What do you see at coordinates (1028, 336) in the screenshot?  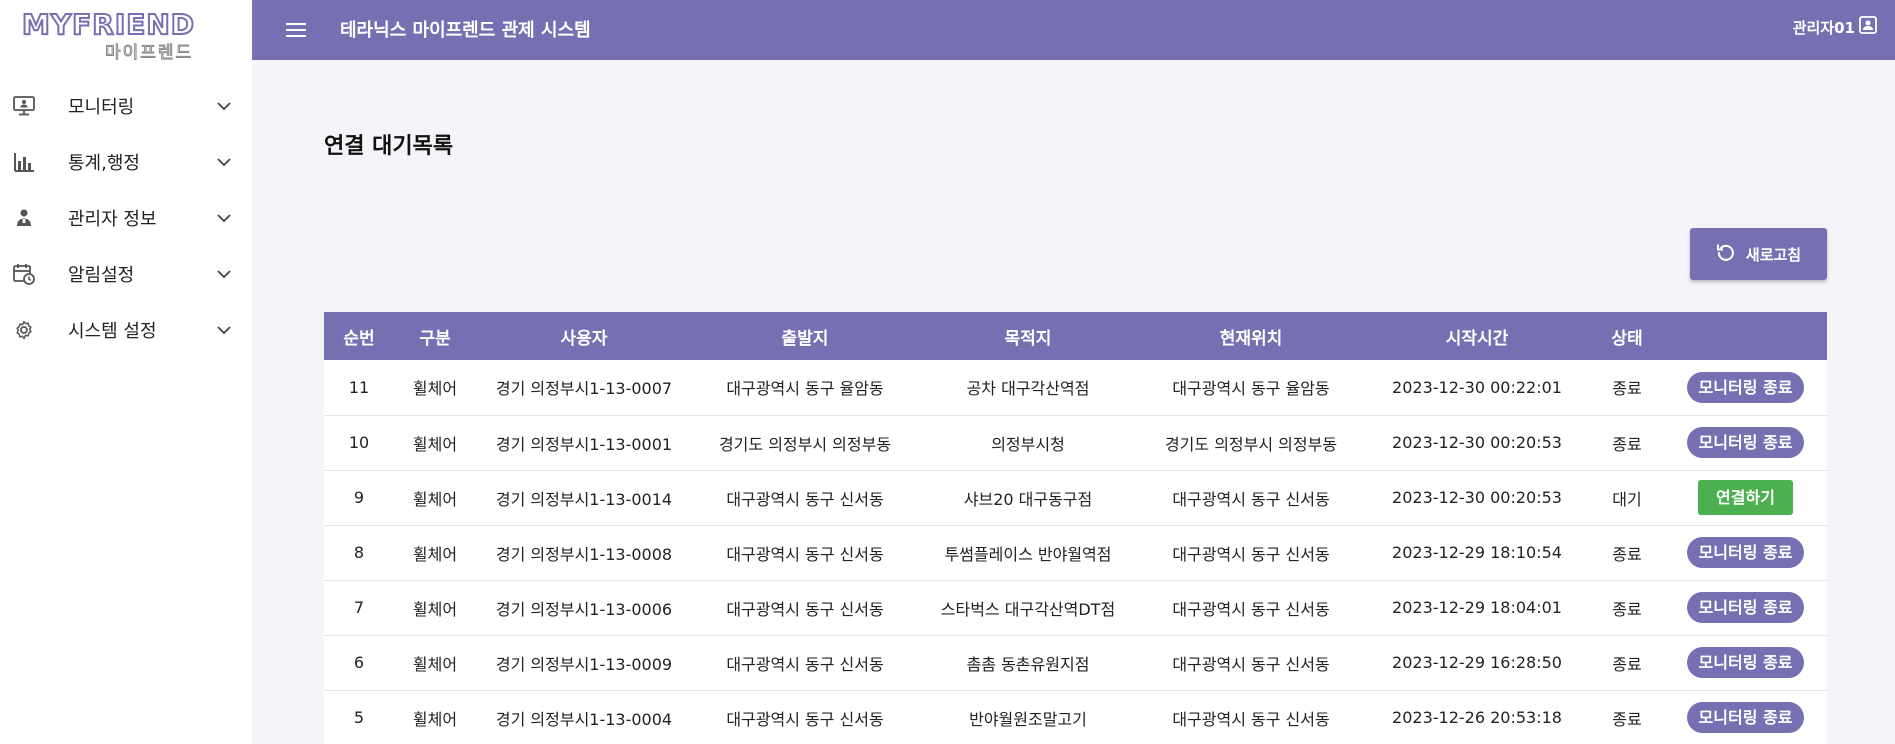 I see `column-header: 목적지` at bounding box center [1028, 336].